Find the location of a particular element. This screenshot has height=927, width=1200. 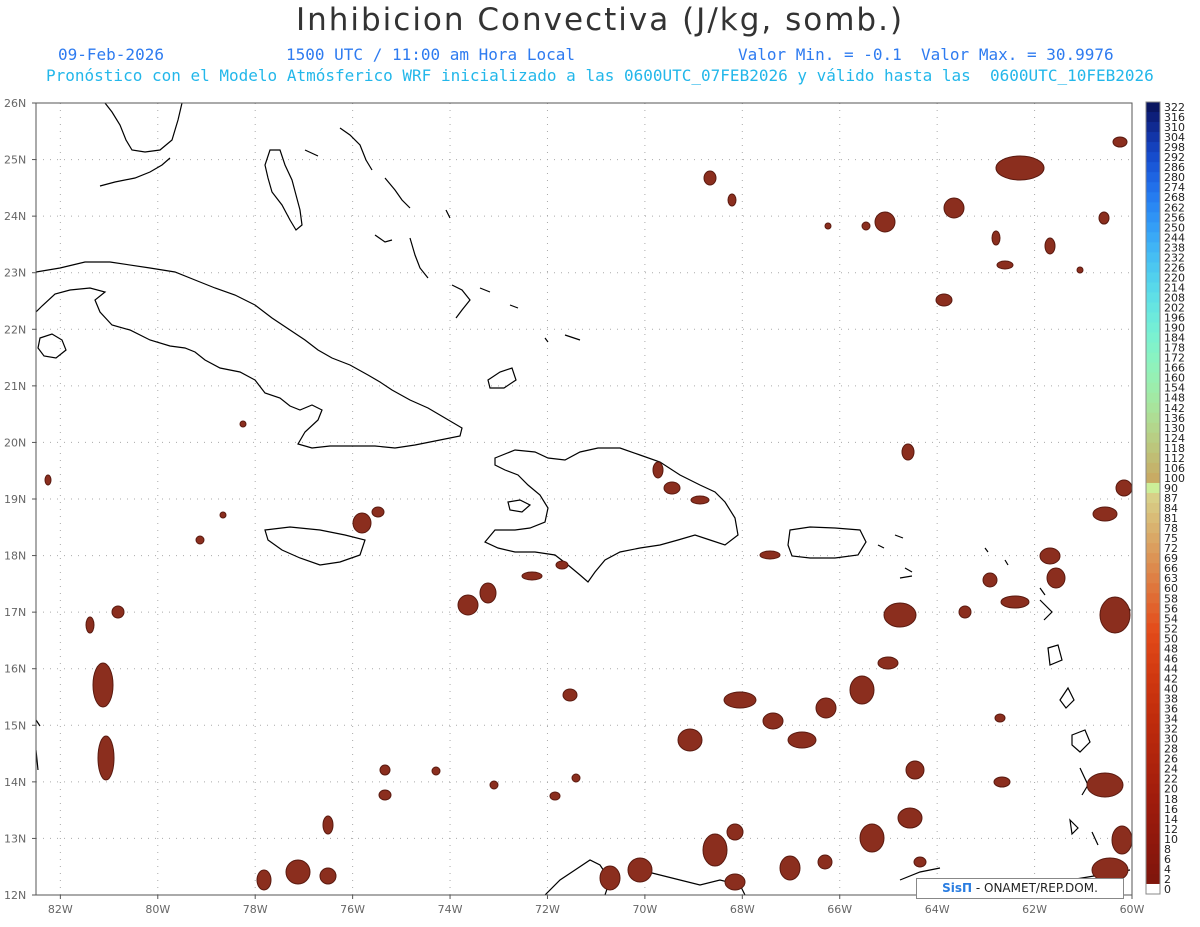

florida-keys is located at coordinates (135, 172).